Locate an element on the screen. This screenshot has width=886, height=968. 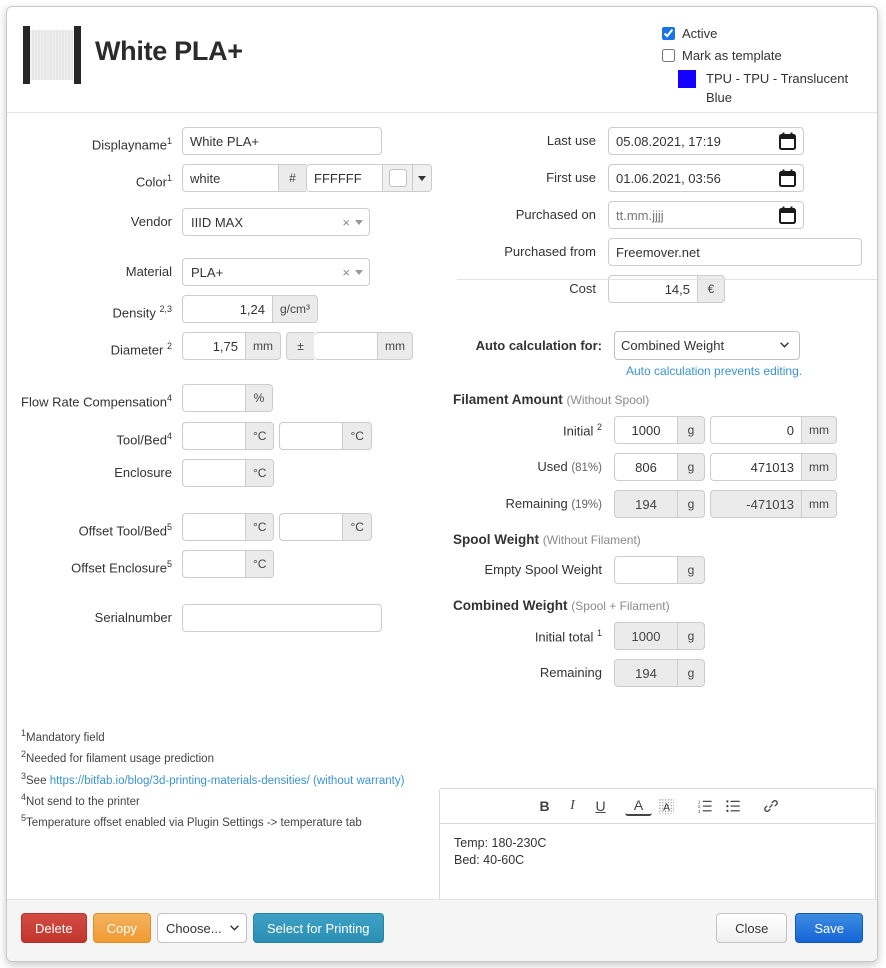
empty-spool-weight-input is located at coordinates (645, 570).